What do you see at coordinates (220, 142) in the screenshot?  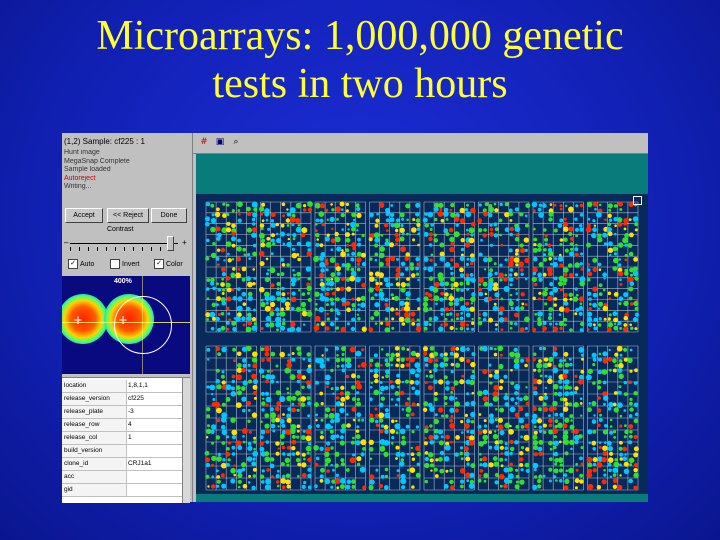 I see `save-icon: ▣` at bounding box center [220, 142].